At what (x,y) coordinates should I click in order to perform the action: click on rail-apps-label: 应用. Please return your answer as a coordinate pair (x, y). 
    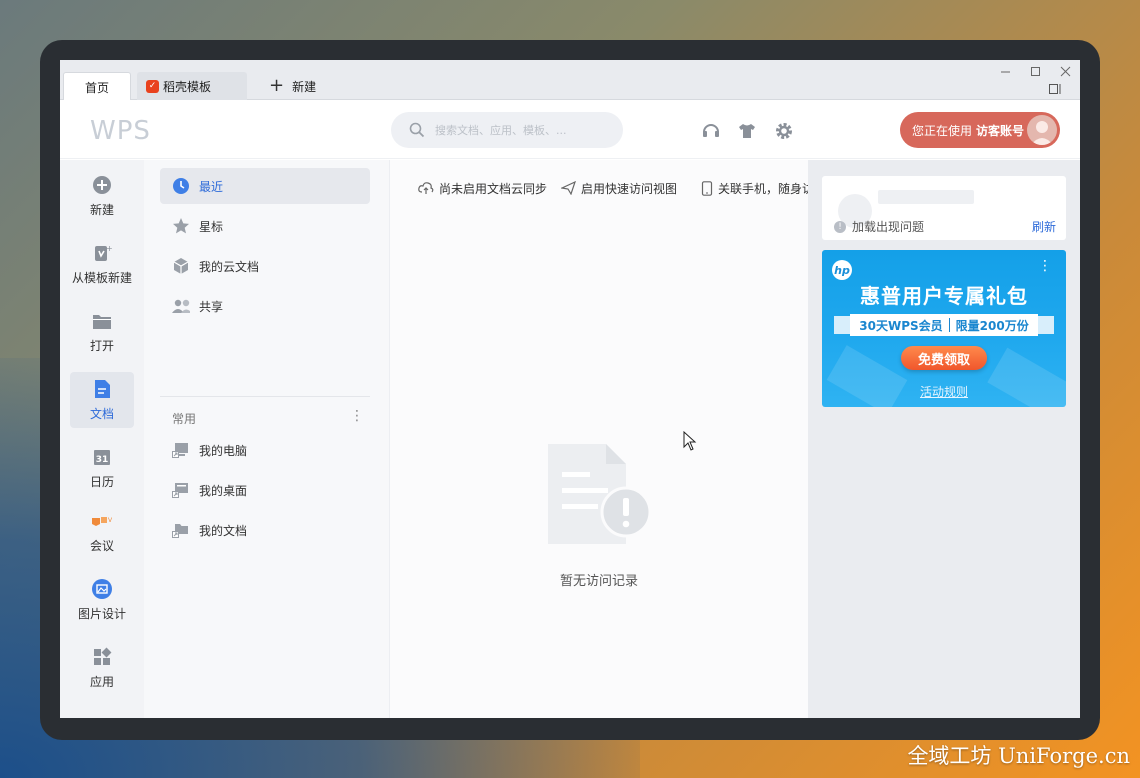
    Looking at the image, I should click on (101, 682).